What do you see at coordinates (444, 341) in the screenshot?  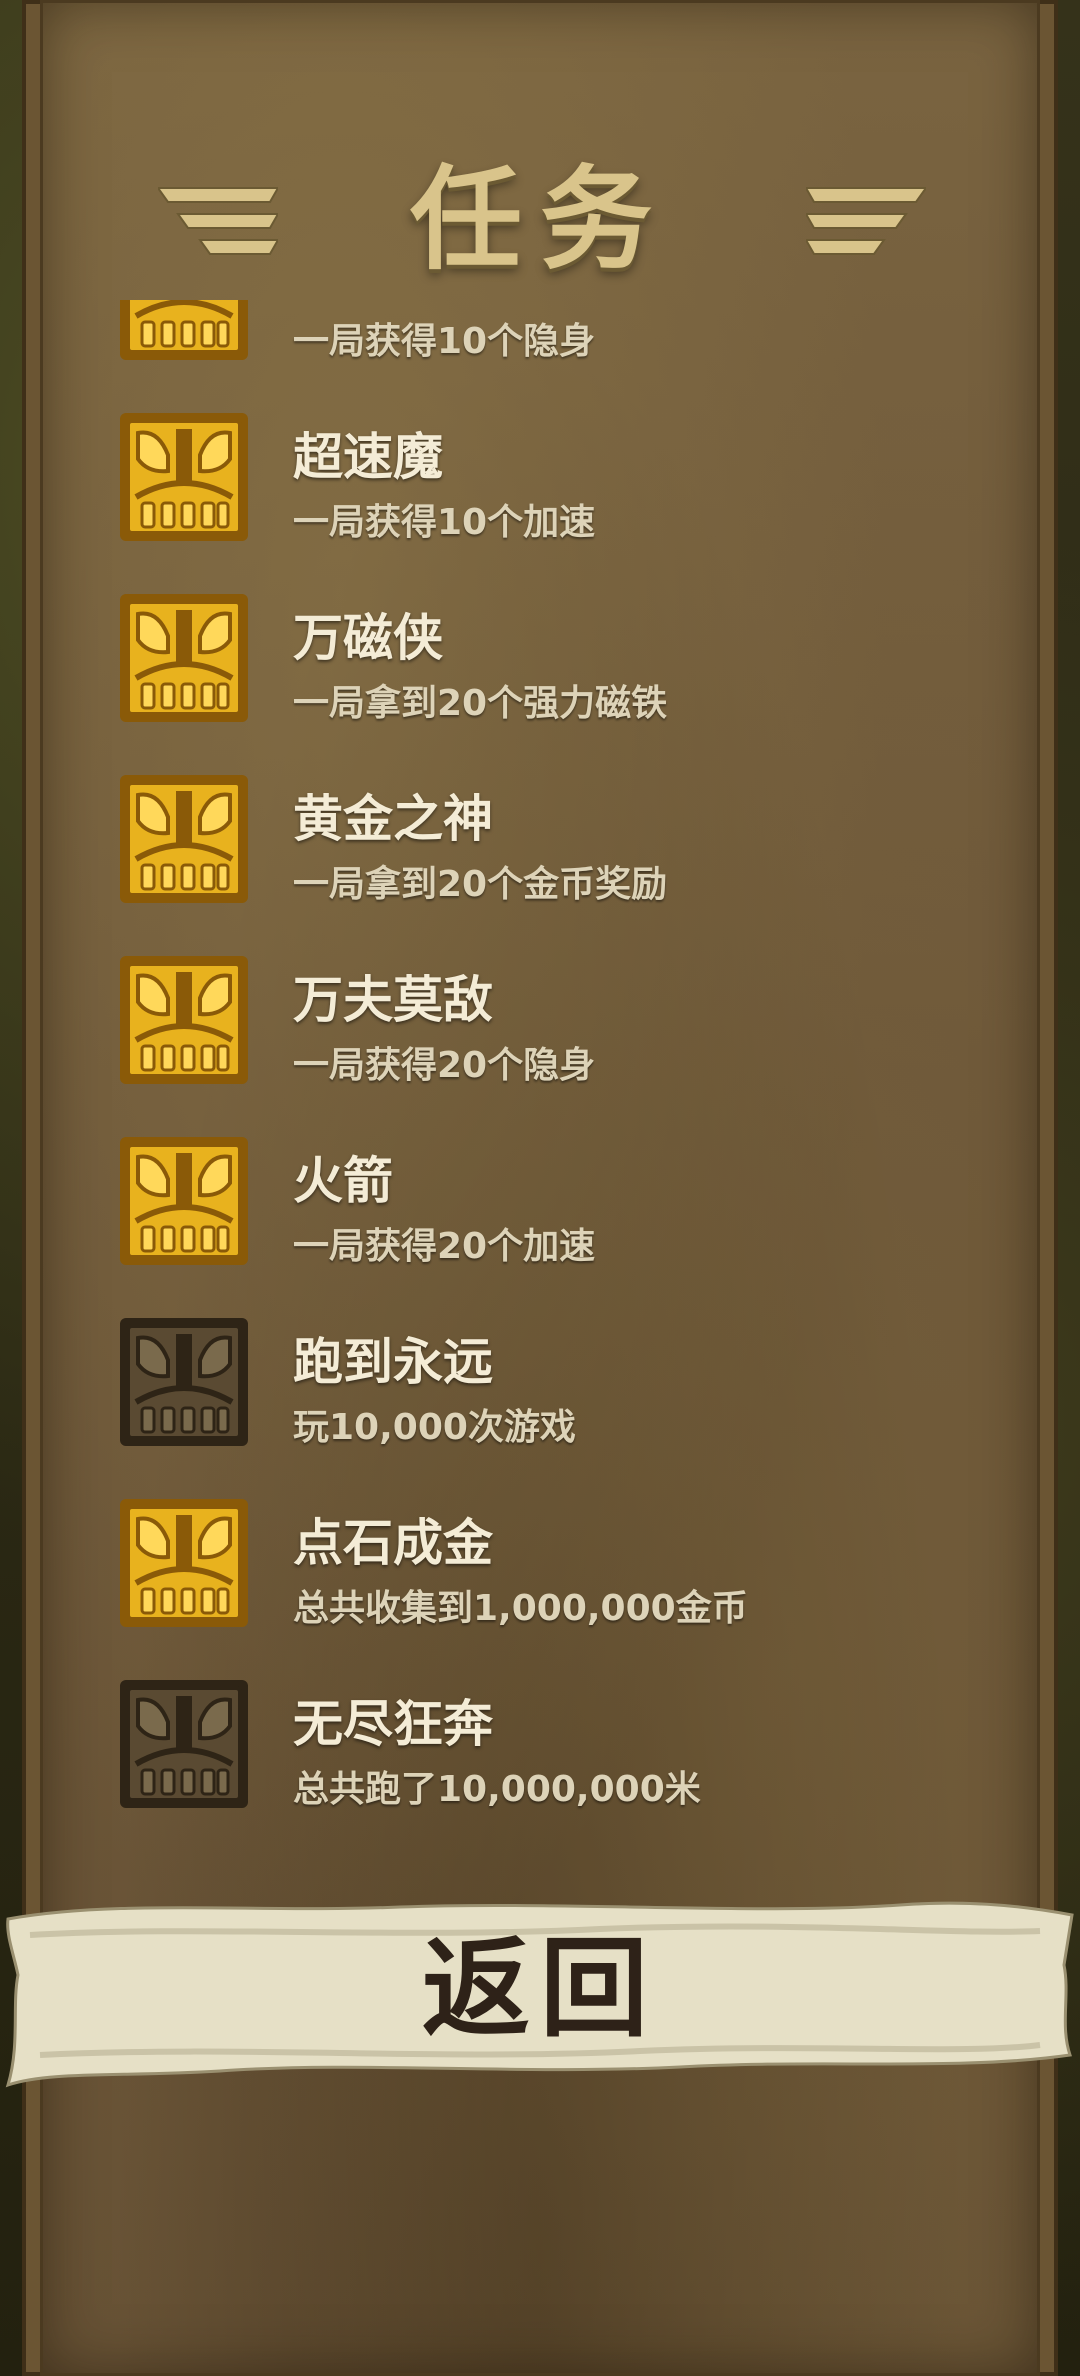 I see `mission-description: 一局获得10个隐身` at bounding box center [444, 341].